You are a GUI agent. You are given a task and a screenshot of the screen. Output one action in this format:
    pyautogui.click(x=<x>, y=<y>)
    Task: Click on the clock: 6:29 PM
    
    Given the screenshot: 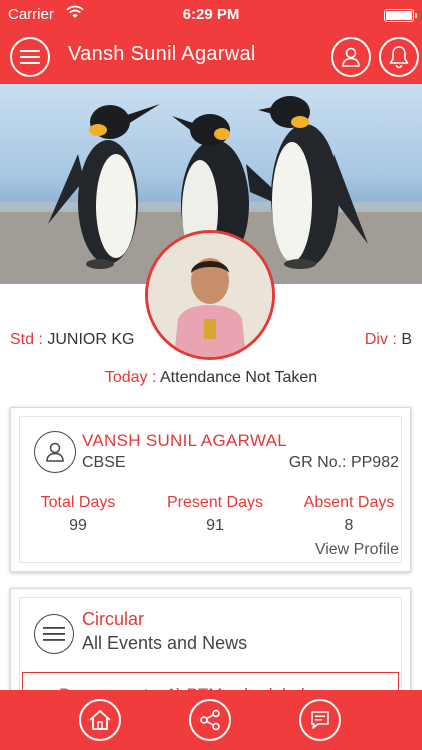 What is the action you would take?
    pyautogui.click(x=211, y=14)
    